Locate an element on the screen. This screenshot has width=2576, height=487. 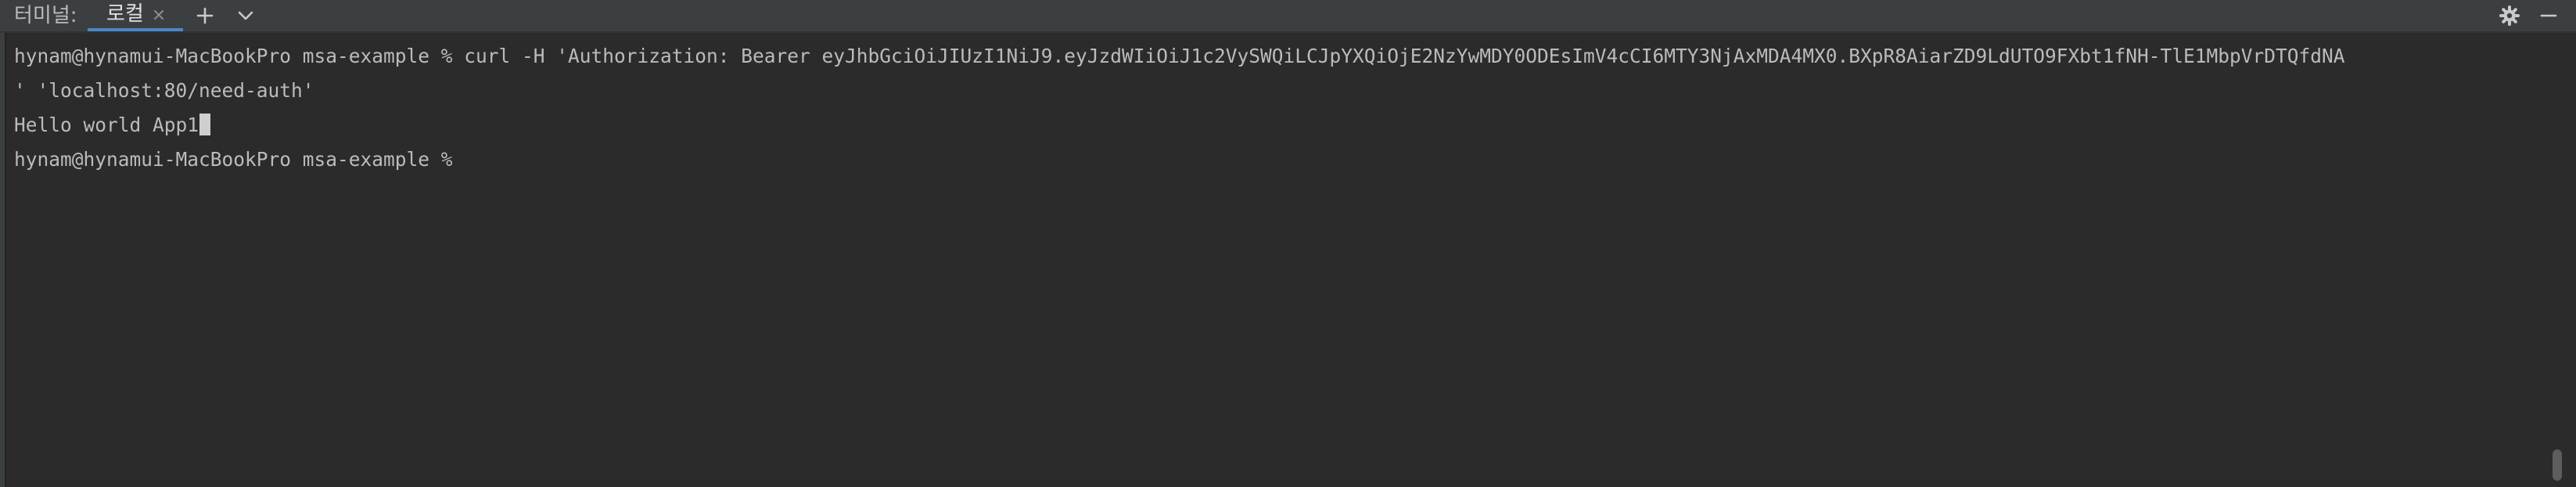
chevron-down-icon is located at coordinates (246, 16).